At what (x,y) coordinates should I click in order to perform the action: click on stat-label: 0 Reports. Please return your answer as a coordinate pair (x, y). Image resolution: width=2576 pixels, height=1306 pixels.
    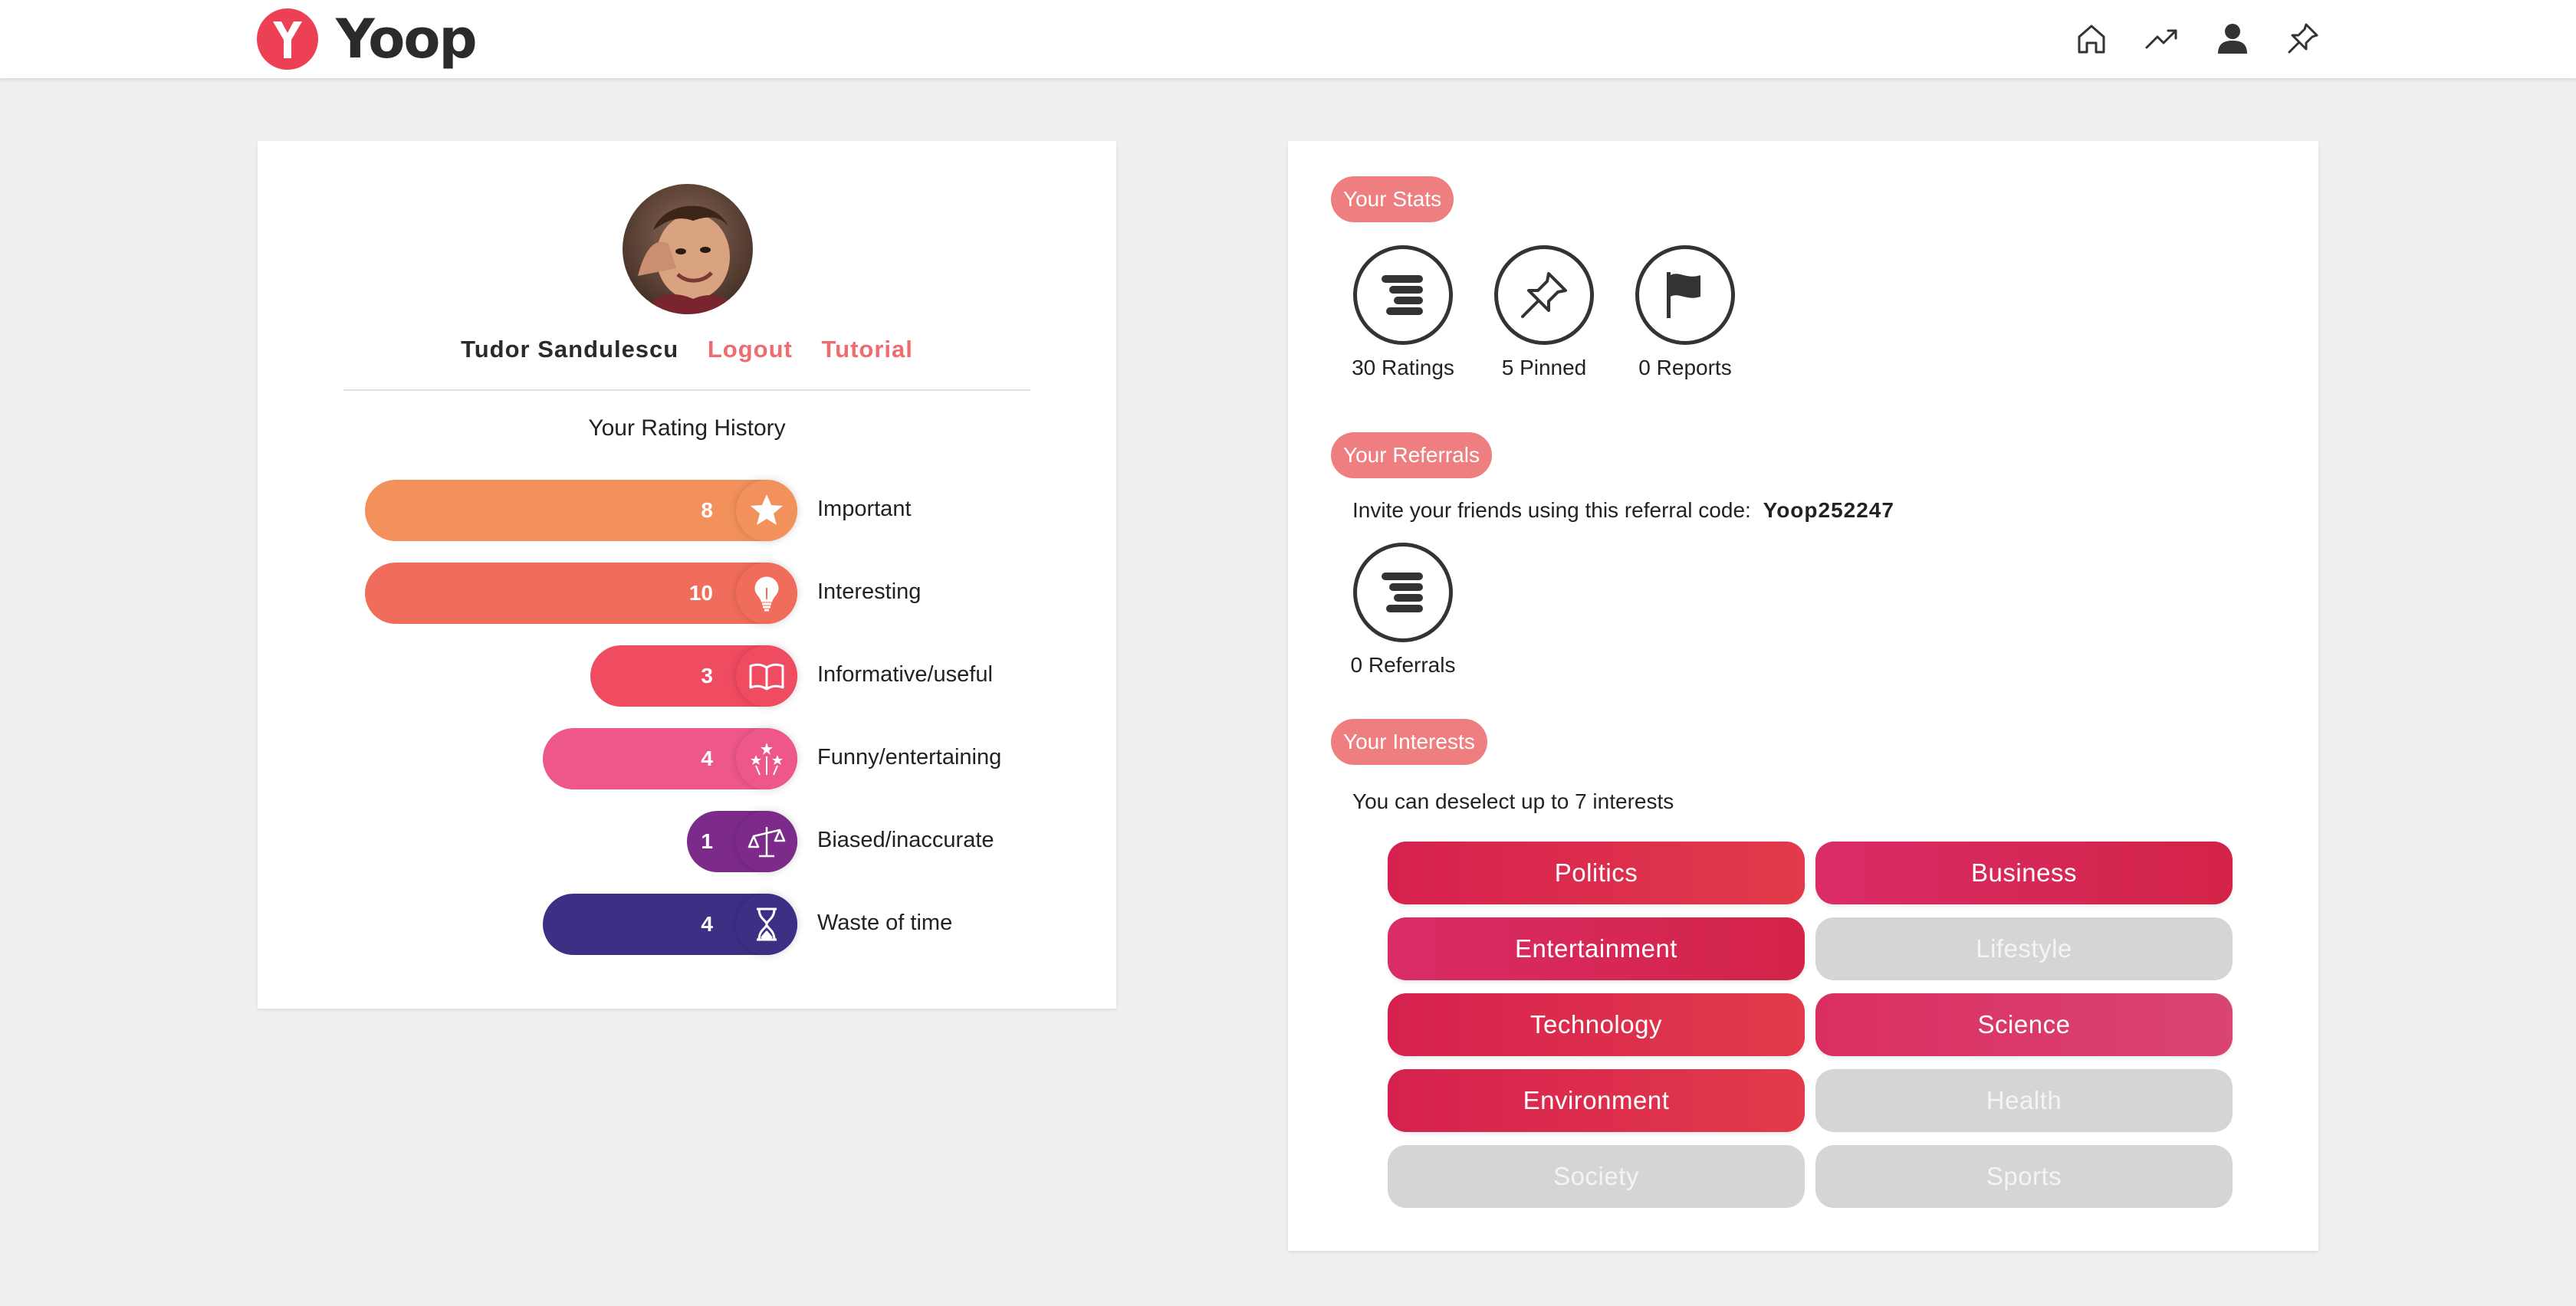
    Looking at the image, I should click on (1685, 367).